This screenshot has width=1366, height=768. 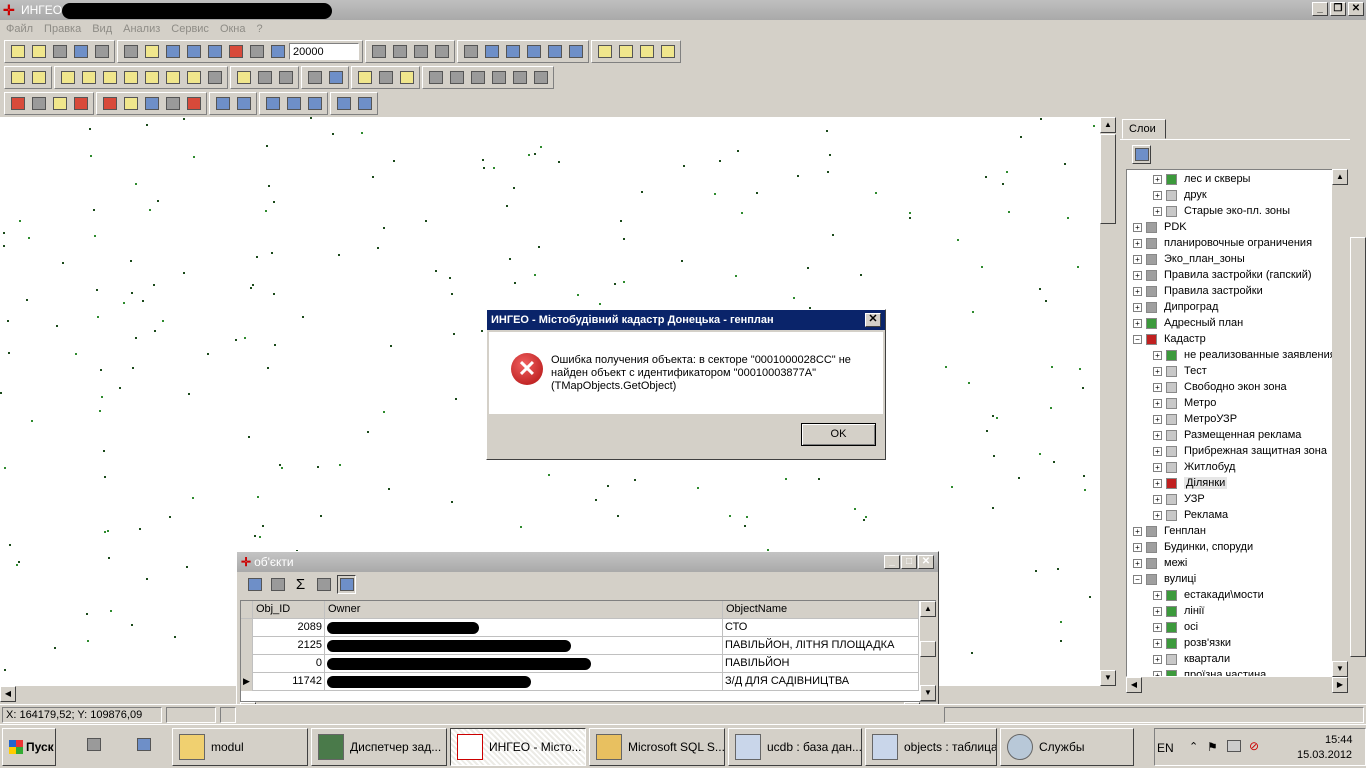 What do you see at coordinates (554, 51) in the screenshot?
I see `select-poly-icon` at bounding box center [554, 51].